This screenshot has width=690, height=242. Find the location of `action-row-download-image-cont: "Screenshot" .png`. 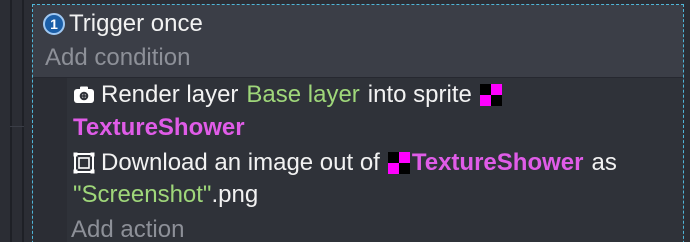

action-row-download-image-cont: "Screenshot" .png is located at coordinates (165, 195).